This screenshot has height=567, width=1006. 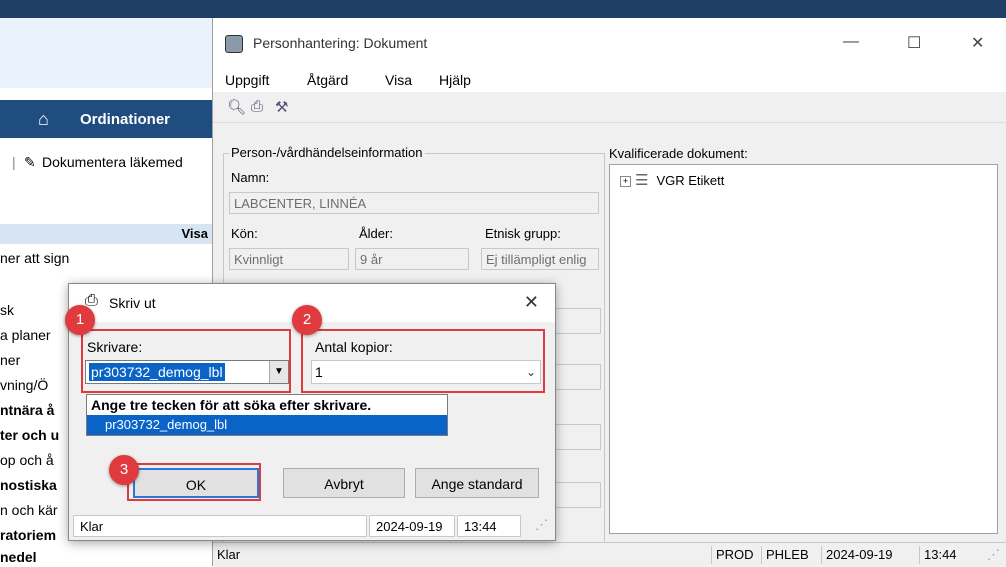 What do you see at coordinates (642, 180) in the screenshot?
I see `document-icon: ☰` at bounding box center [642, 180].